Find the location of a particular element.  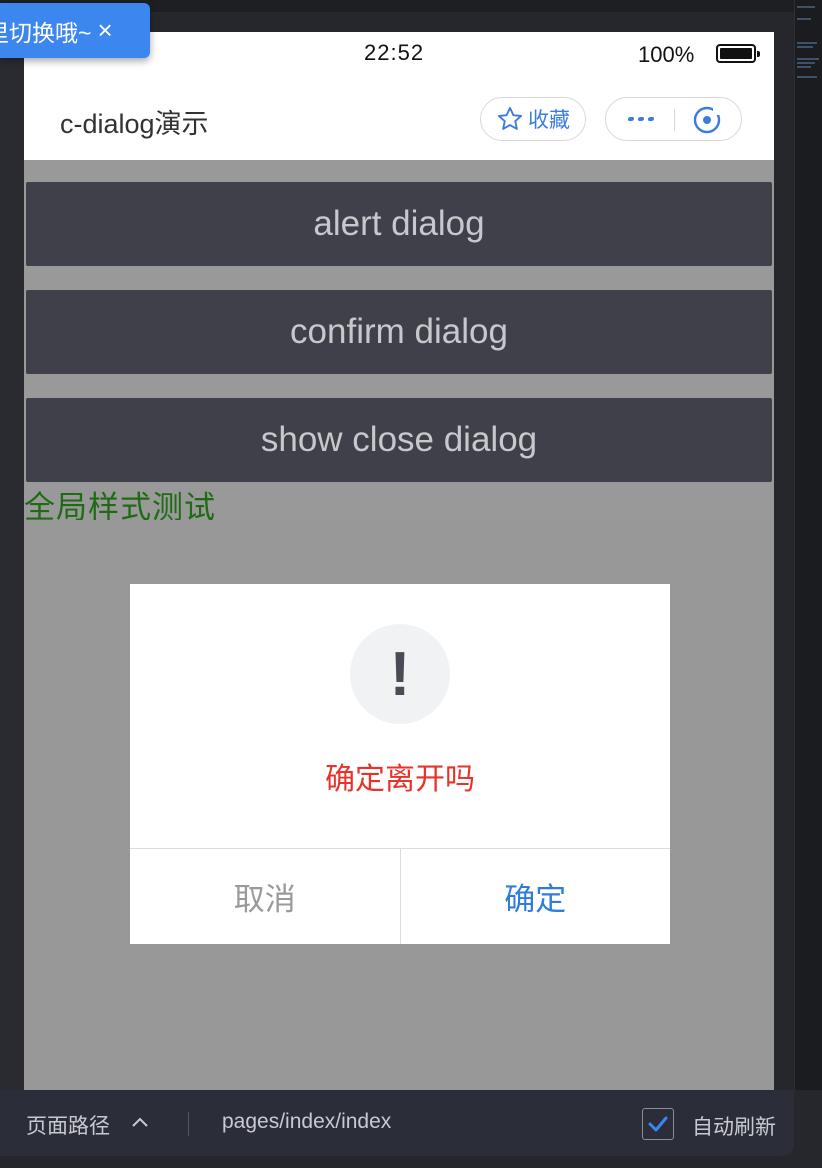

warning-icon: ! is located at coordinates (400, 674).